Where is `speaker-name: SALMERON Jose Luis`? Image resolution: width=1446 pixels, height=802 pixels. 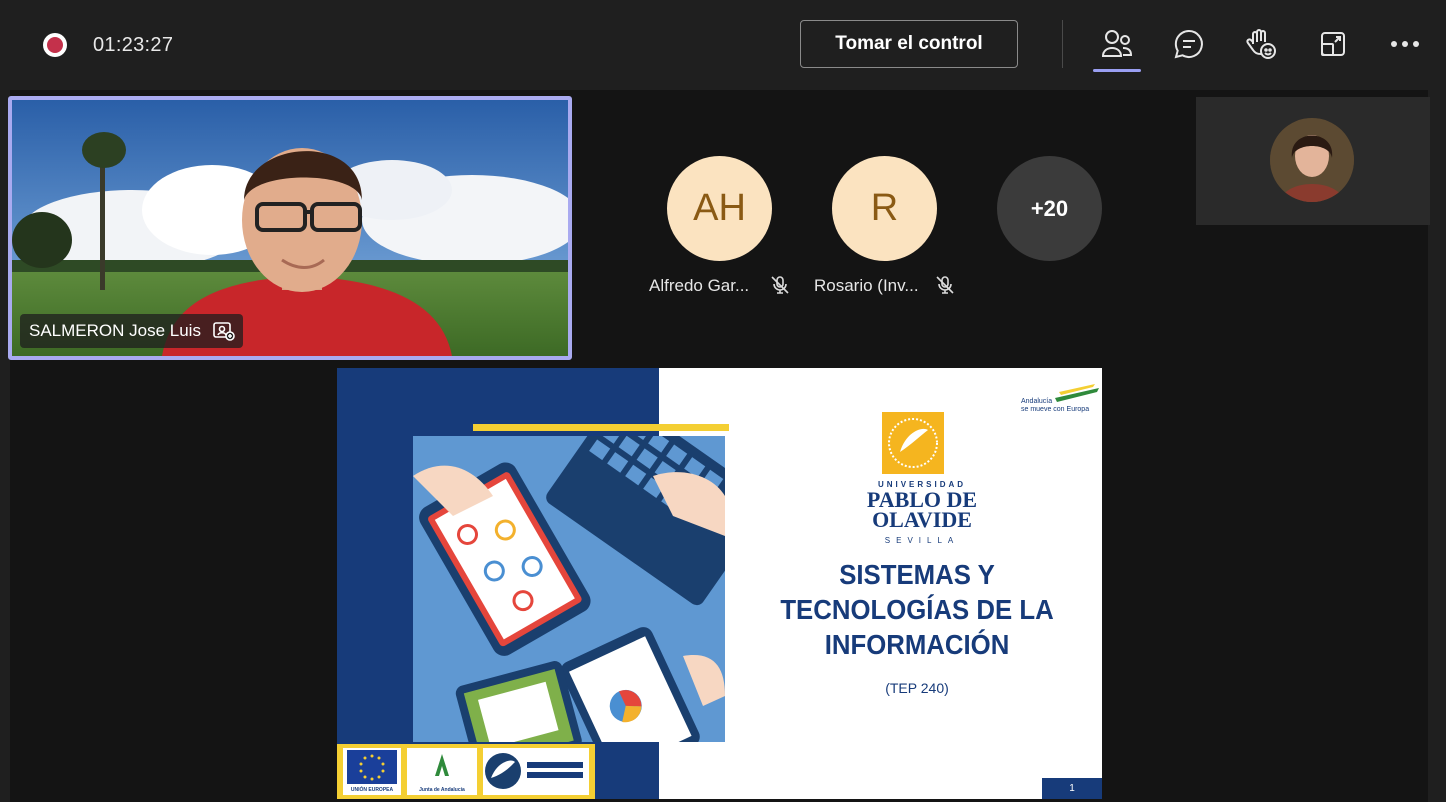
speaker-name: SALMERON Jose Luis is located at coordinates (115, 330).